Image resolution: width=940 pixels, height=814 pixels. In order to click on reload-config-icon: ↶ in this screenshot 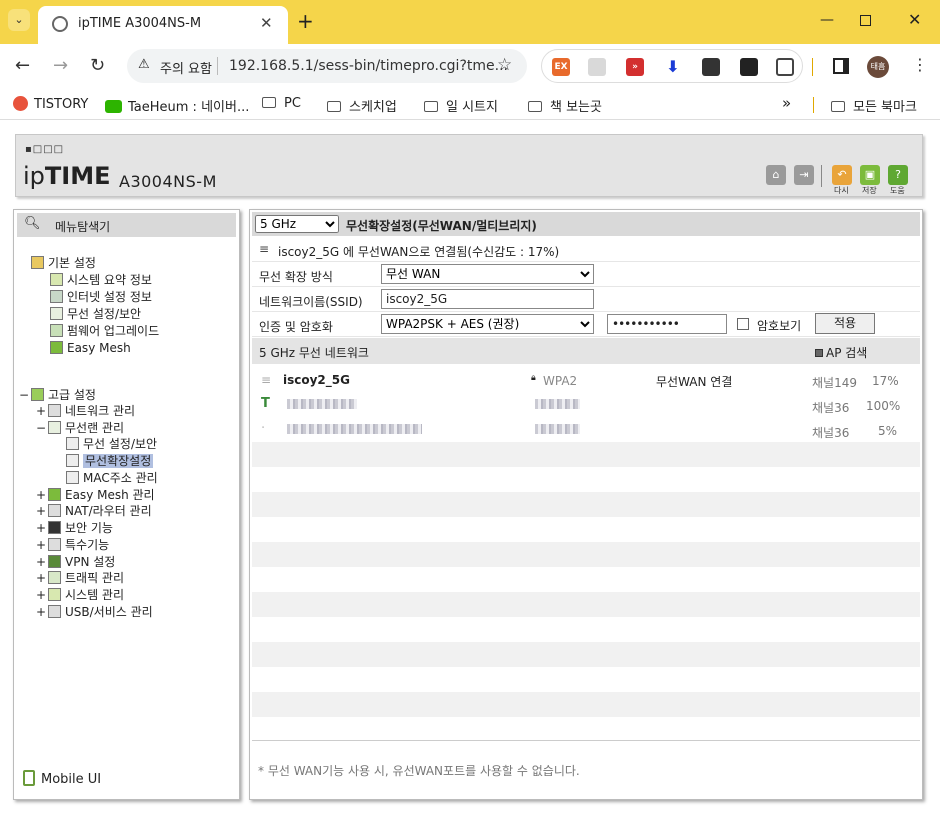, I will do `click(842, 175)`.